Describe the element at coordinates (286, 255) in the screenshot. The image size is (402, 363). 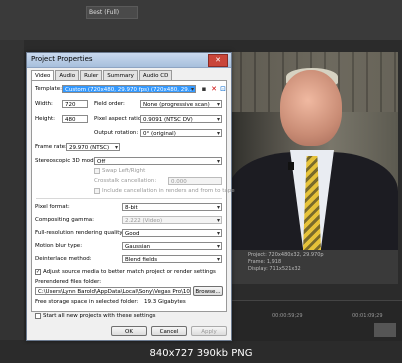
I see `preview-info-project: Project: 720x480x32, 29.970p` at that location.